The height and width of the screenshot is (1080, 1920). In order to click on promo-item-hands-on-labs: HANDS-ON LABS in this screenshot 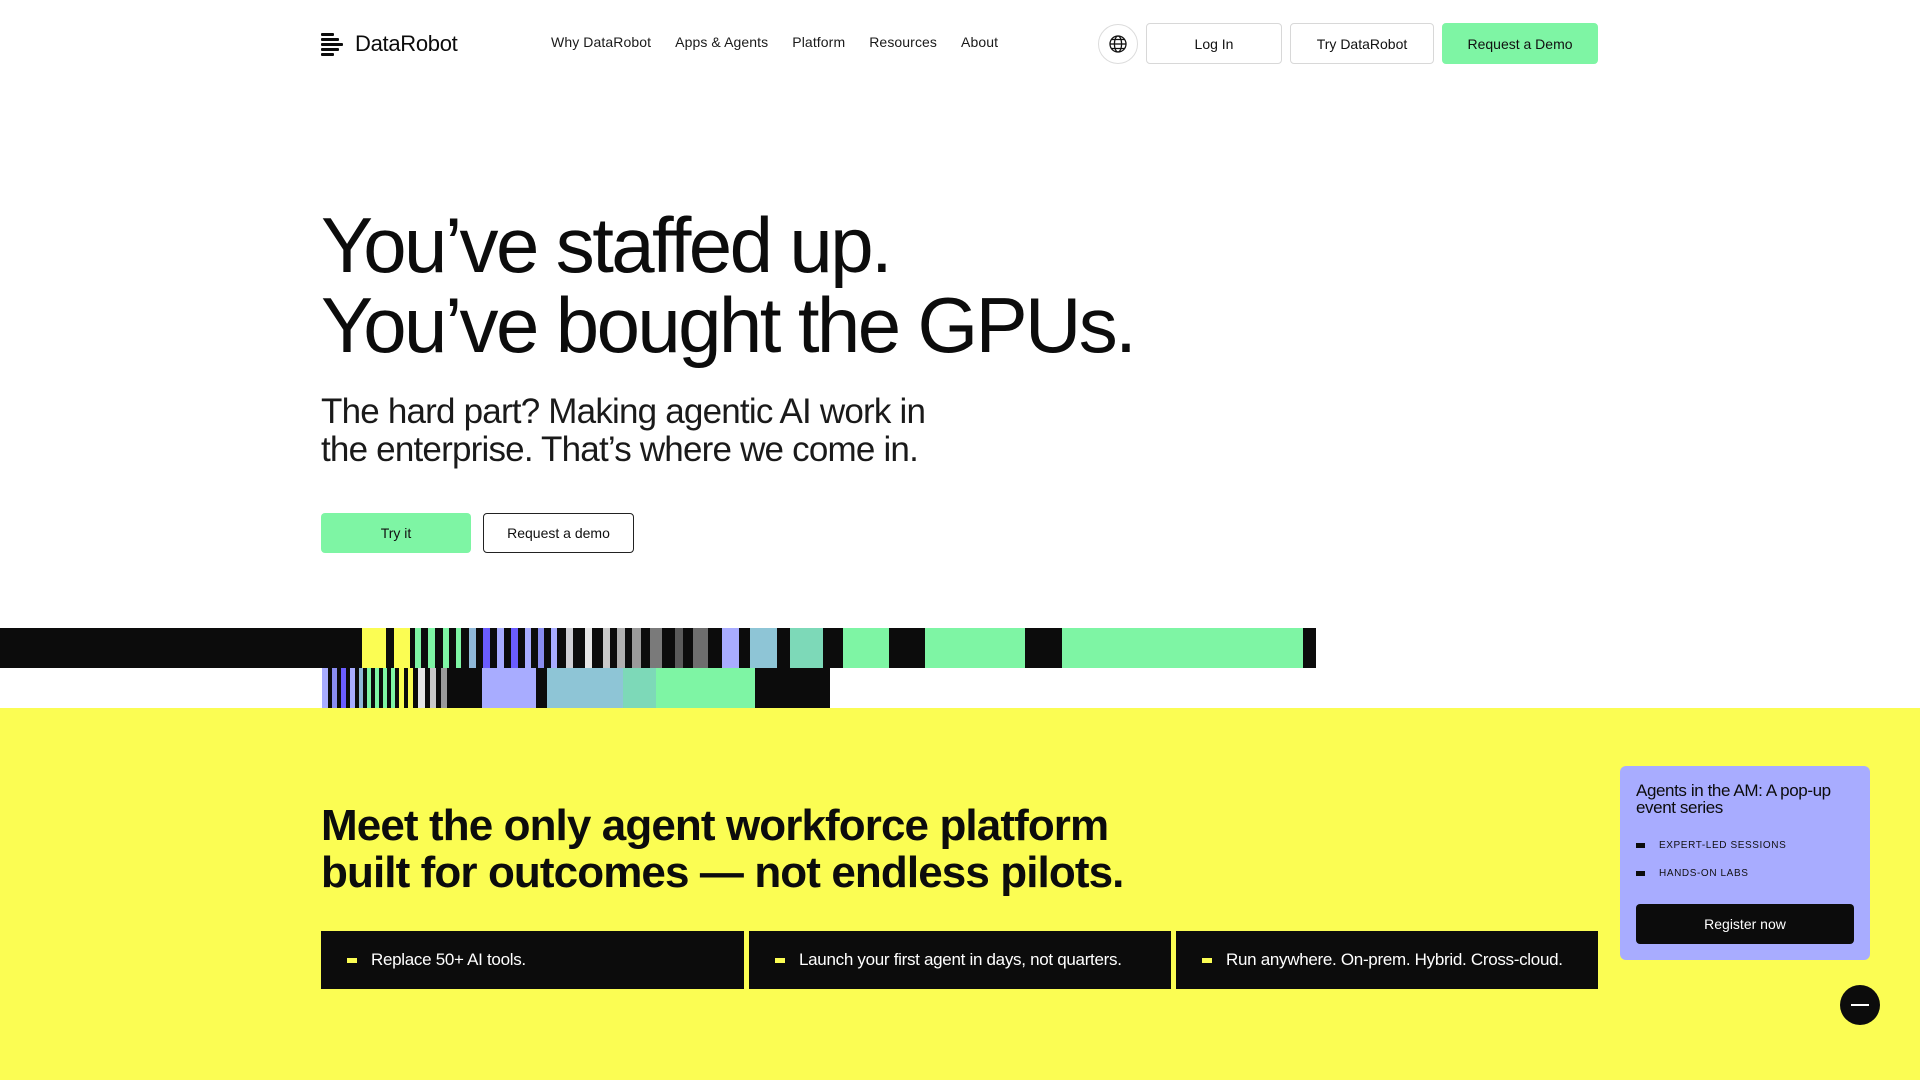, I will do `click(1692, 873)`.